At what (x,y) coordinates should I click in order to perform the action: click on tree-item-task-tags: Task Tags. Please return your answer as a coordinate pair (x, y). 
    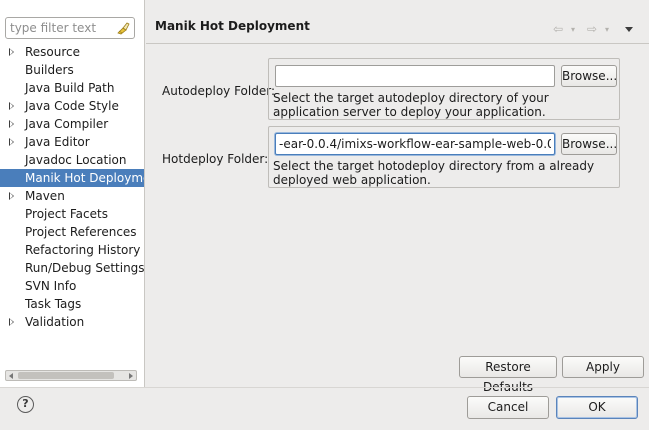
    Looking at the image, I should click on (72, 304).